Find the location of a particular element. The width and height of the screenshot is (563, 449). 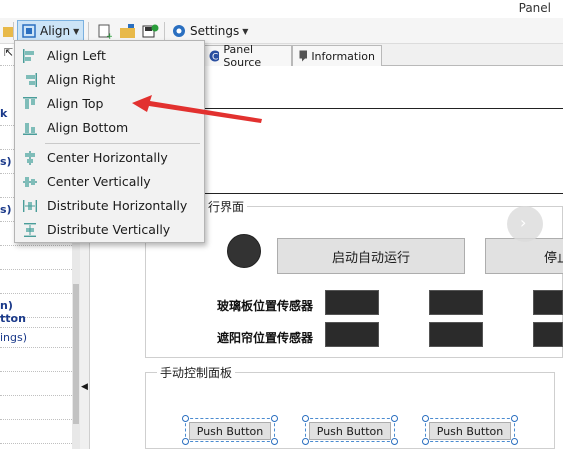

tab-label: Information is located at coordinates (343, 56).